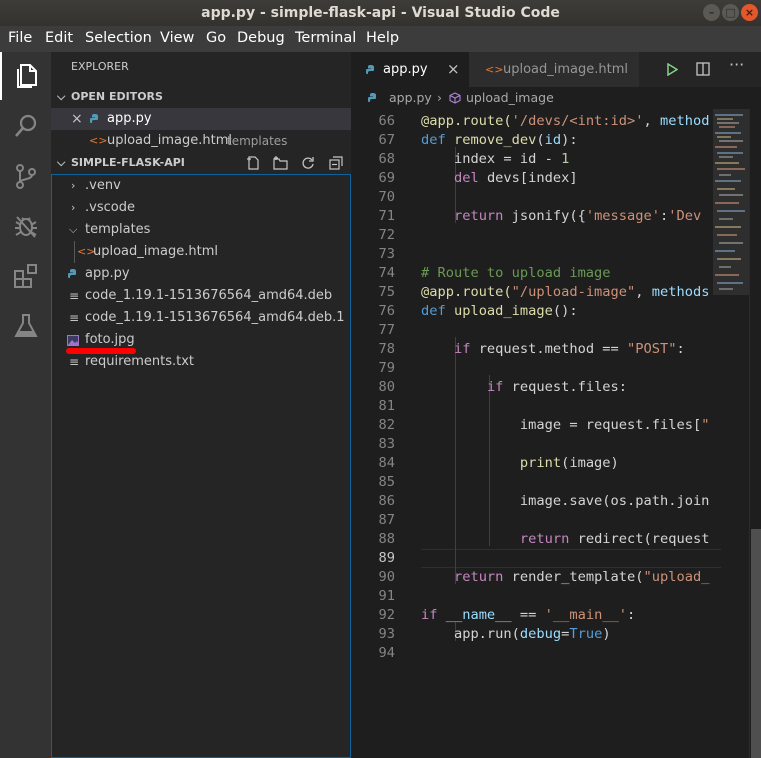  Describe the element at coordinates (730, 12) in the screenshot. I see `maximize-button: □` at that location.